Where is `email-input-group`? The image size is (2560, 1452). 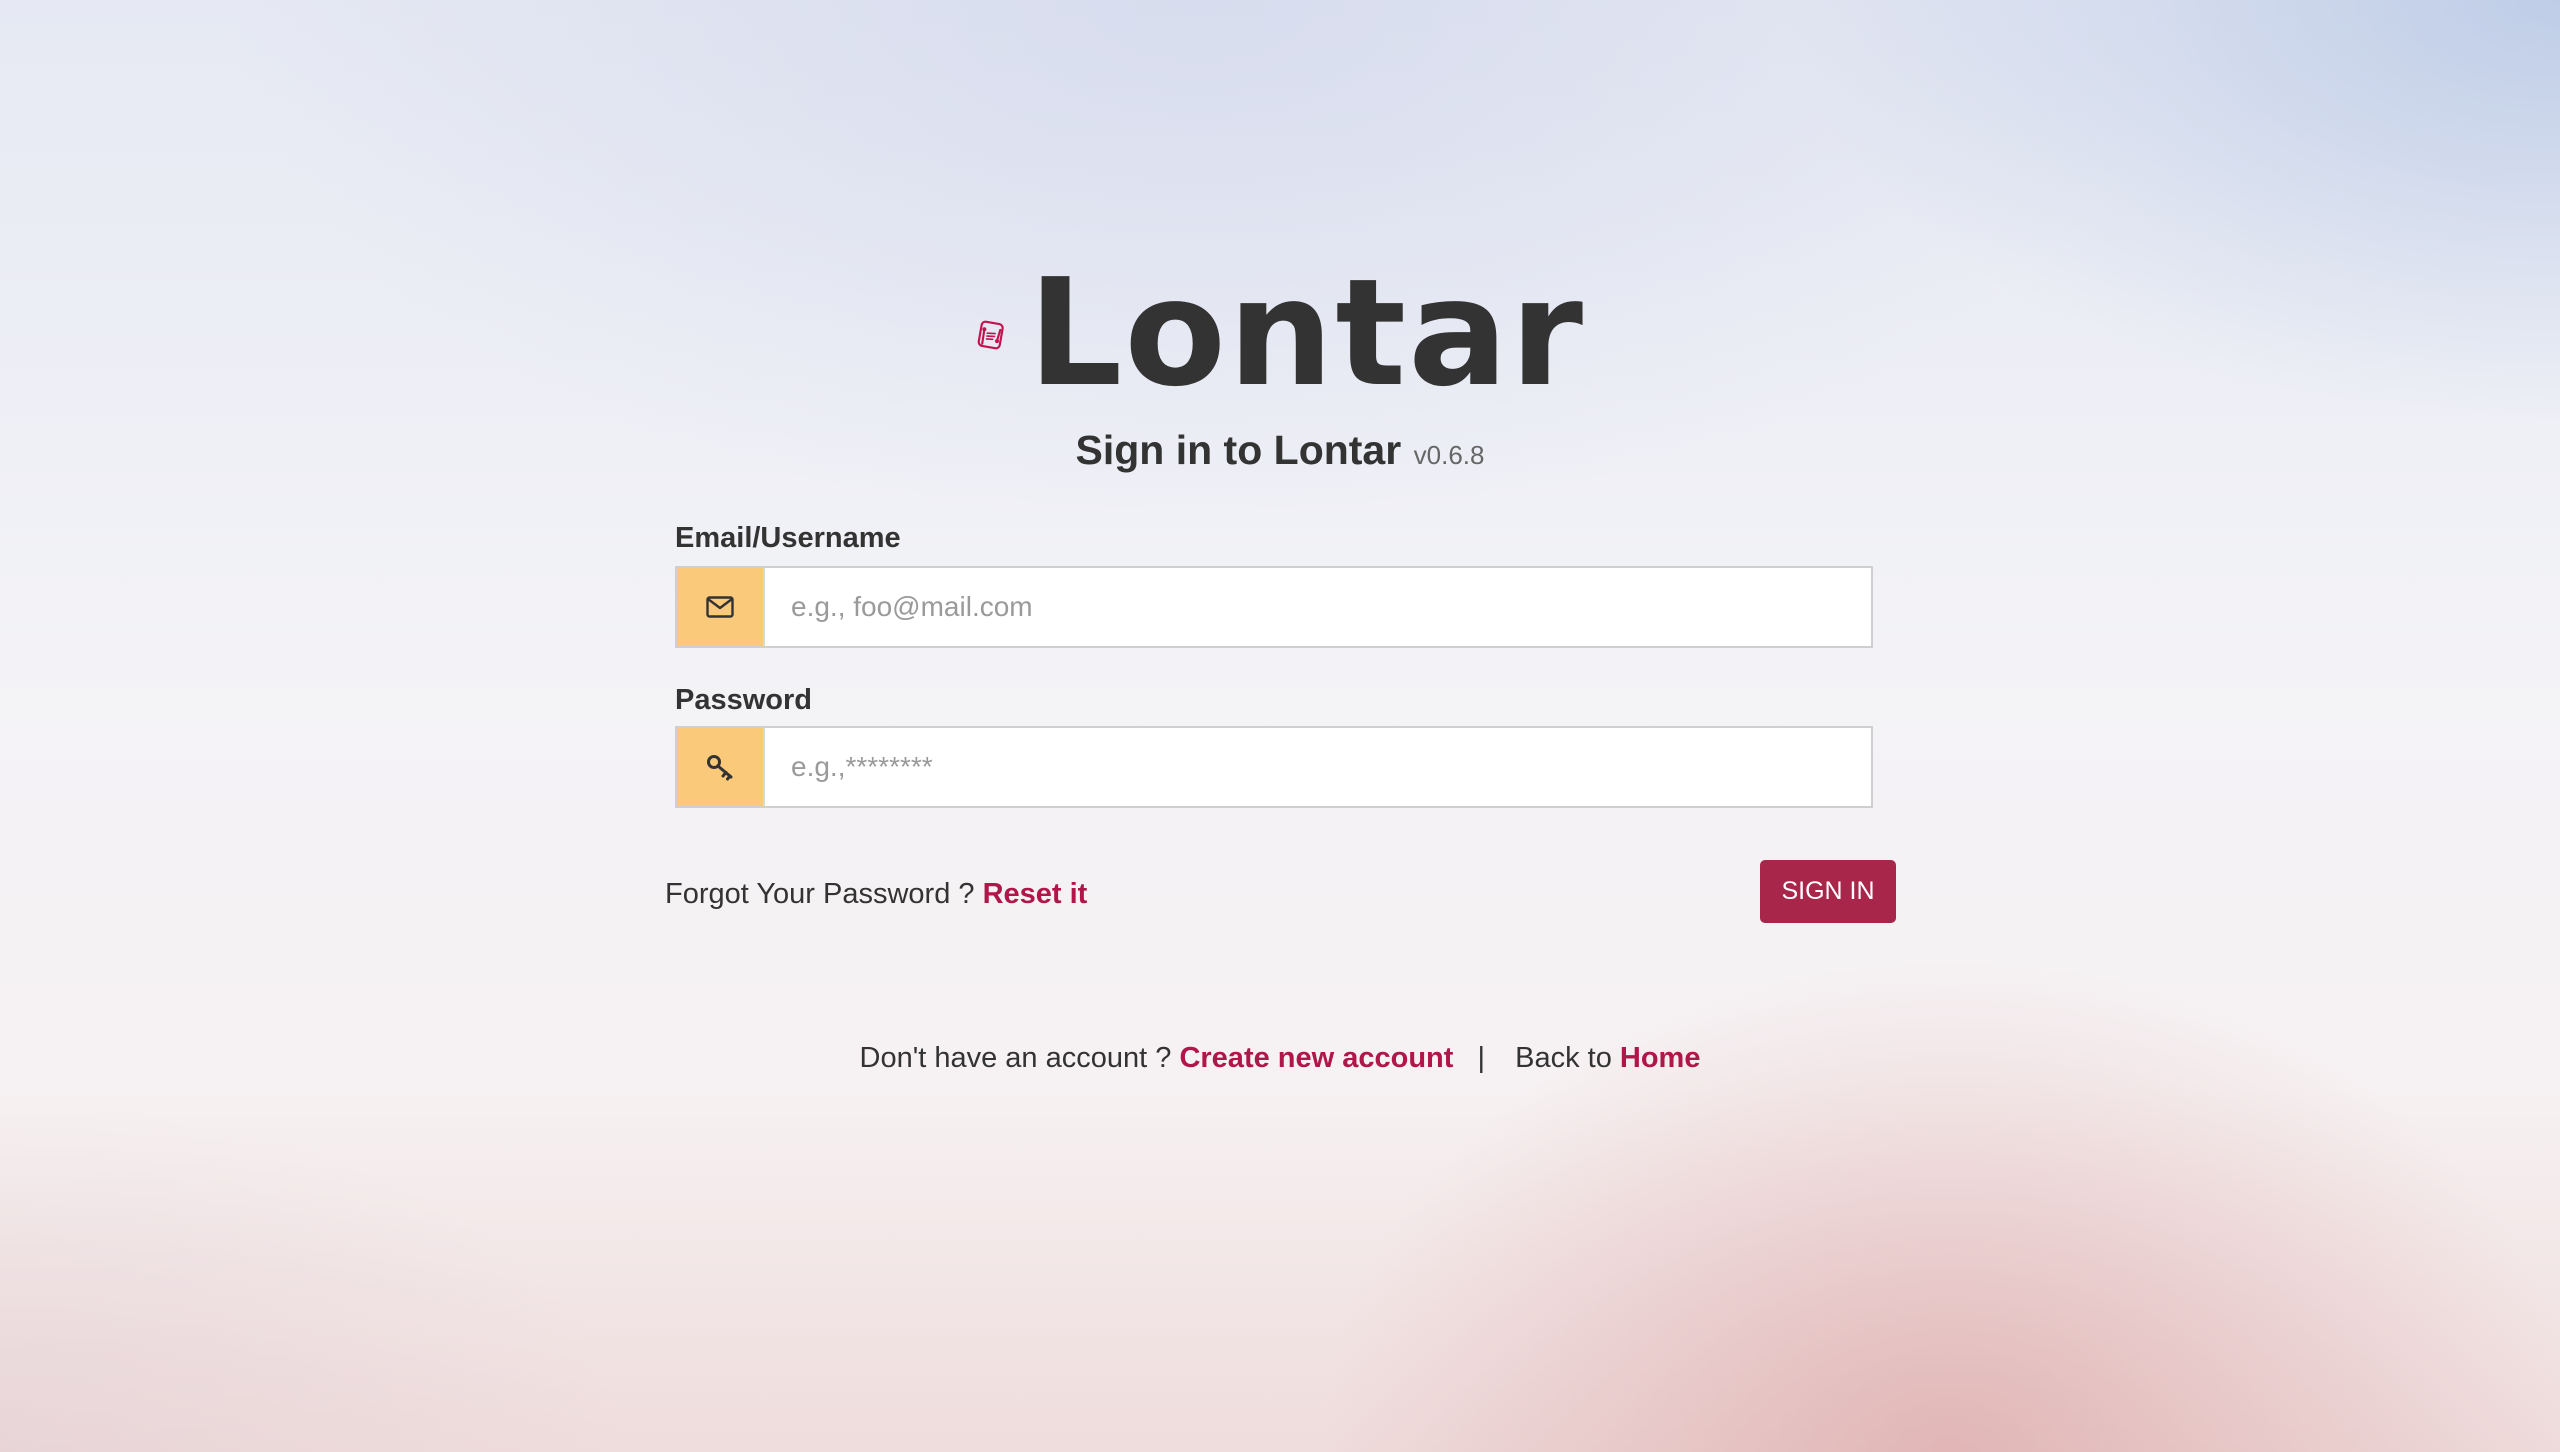
email-input-group is located at coordinates (1274, 607).